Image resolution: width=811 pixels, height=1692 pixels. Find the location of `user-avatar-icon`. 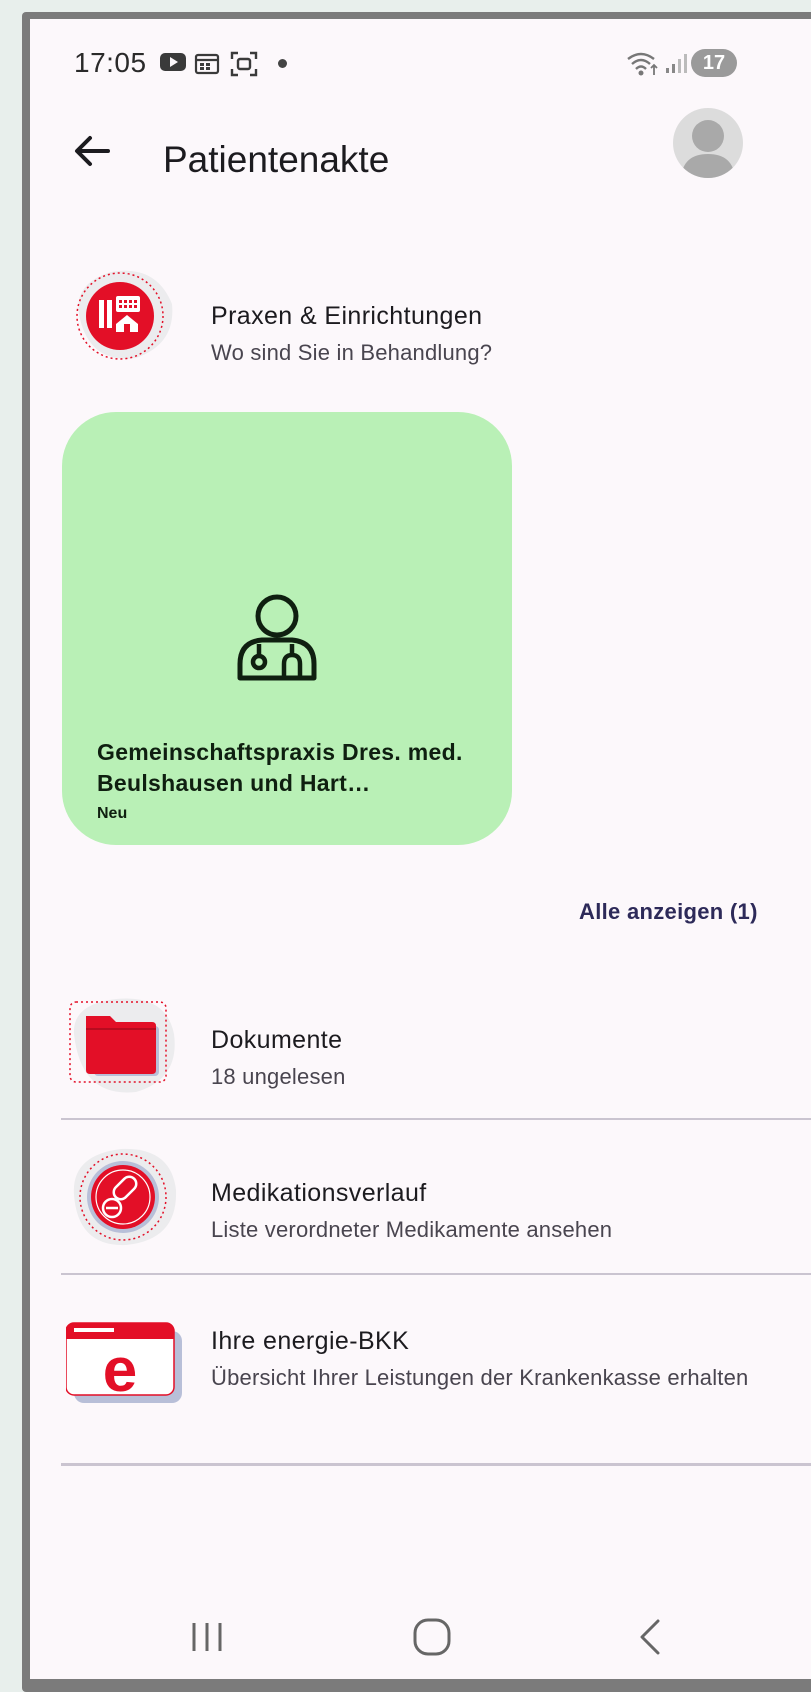

user-avatar-icon is located at coordinates (708, 149).